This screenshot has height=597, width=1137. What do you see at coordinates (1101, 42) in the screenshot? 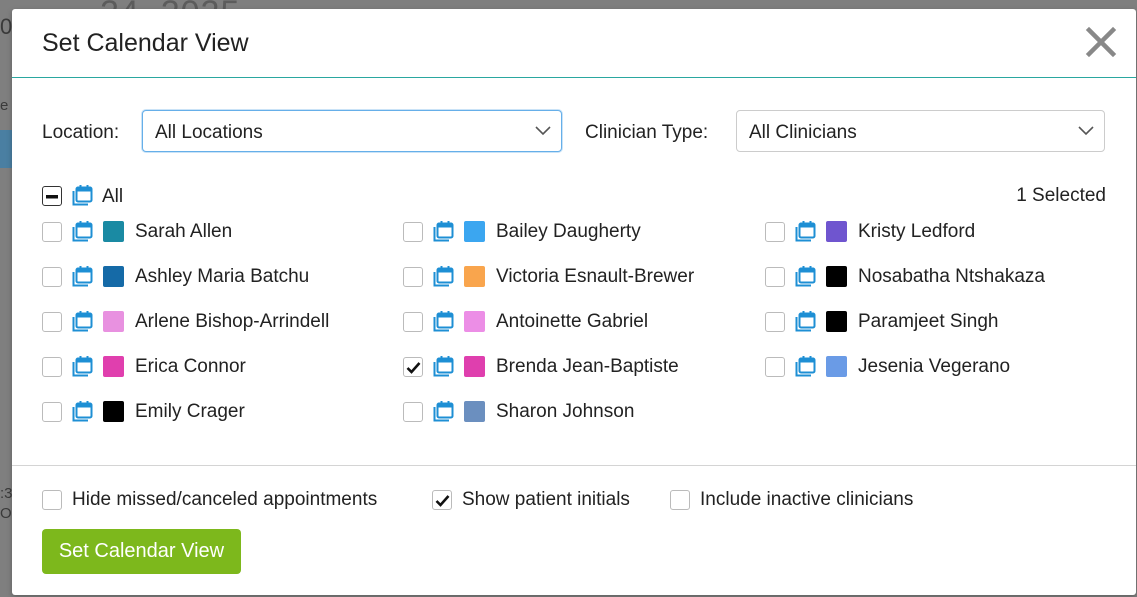
I see `close-icon` at bounding box center [1101, 42].